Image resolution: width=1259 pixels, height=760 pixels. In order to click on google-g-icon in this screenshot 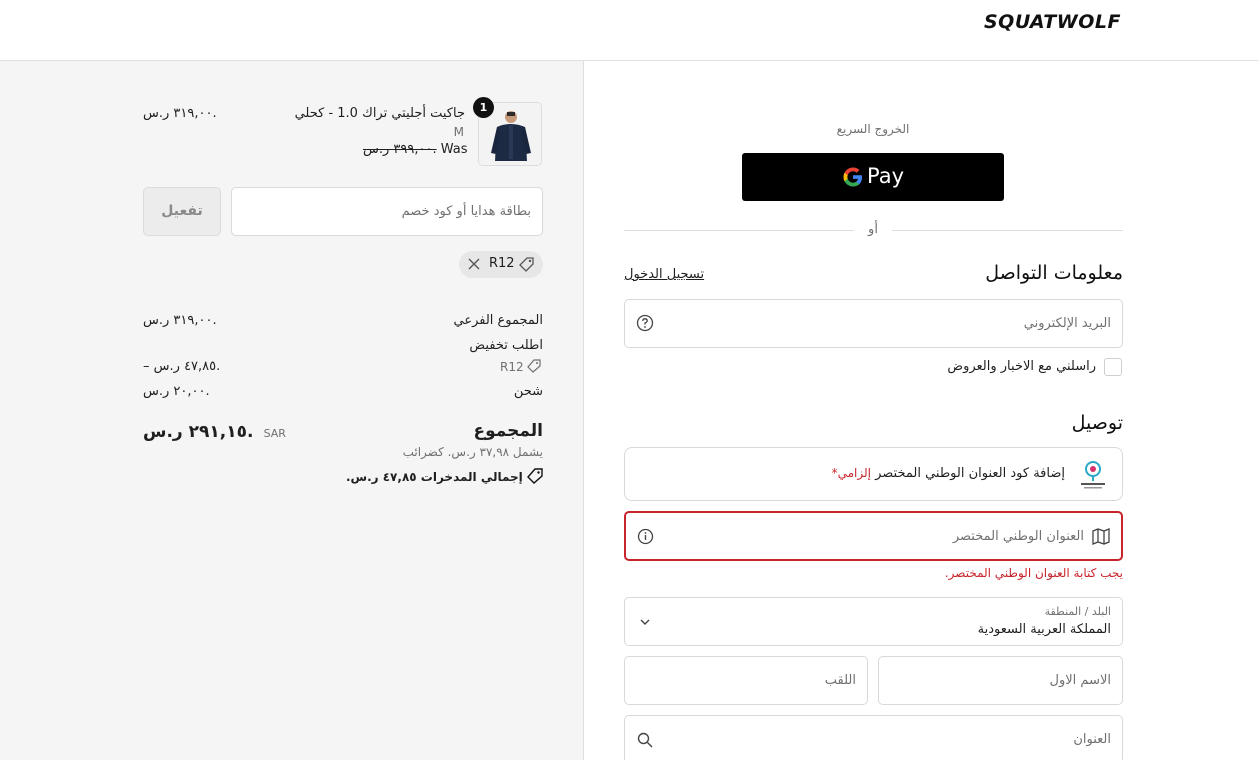, I will do `click(853, 177)`.